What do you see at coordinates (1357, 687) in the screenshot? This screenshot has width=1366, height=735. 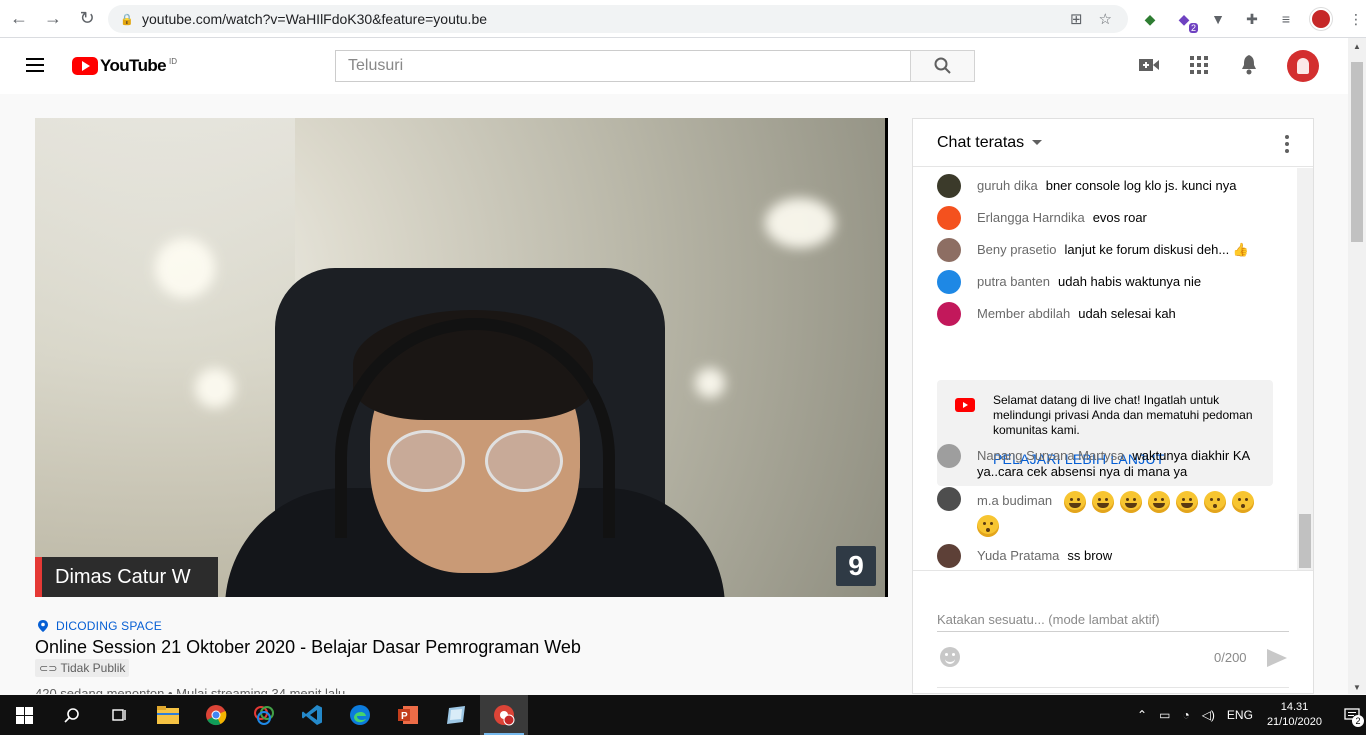 I see `scroll-down-icon: ▼` at bounding box center [1357, 687].